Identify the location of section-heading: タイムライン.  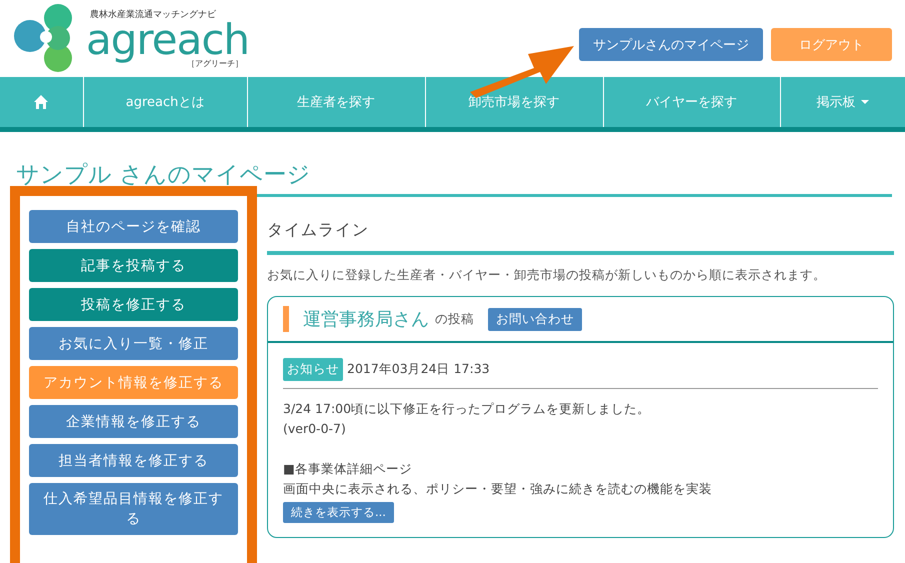
(318, 230).